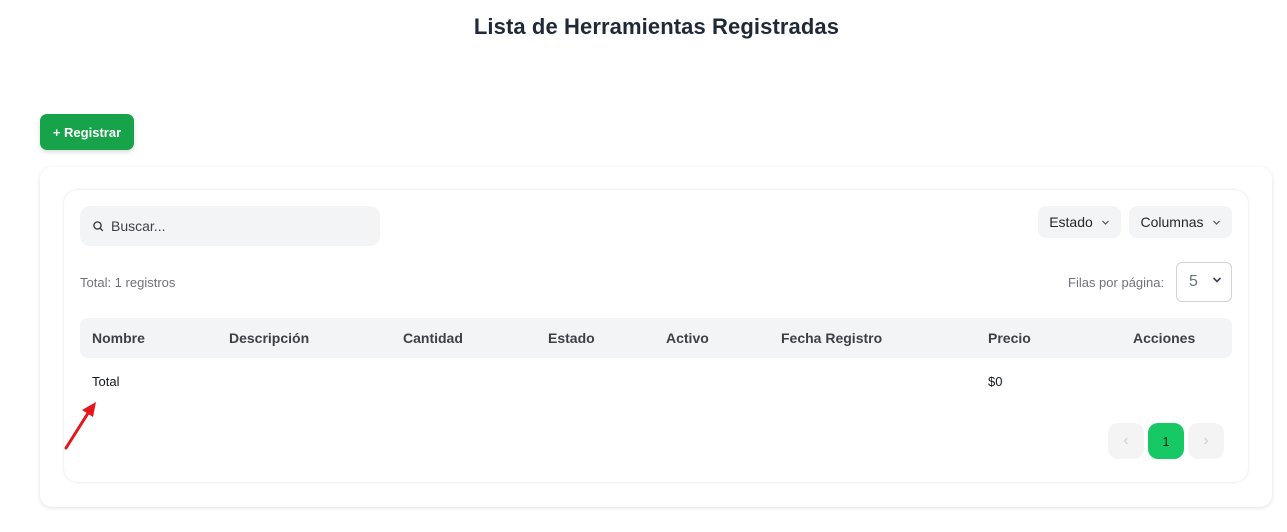 This screenshot has width=1287, height=532. Describe the element at coordinates (128, 282) in the screenshot. I see `total-records-count: Total: 1 registros` at that location.